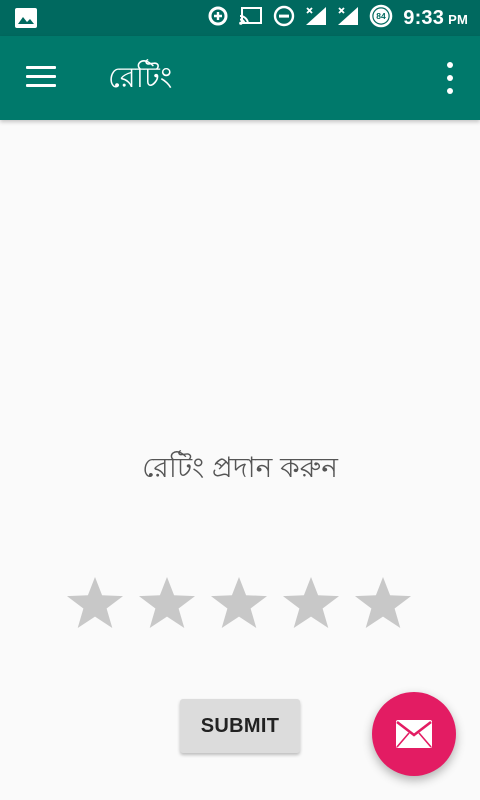  Describe the element at coordinates (239, 603) in the screenshot. I see `star-3-icon` at that location.